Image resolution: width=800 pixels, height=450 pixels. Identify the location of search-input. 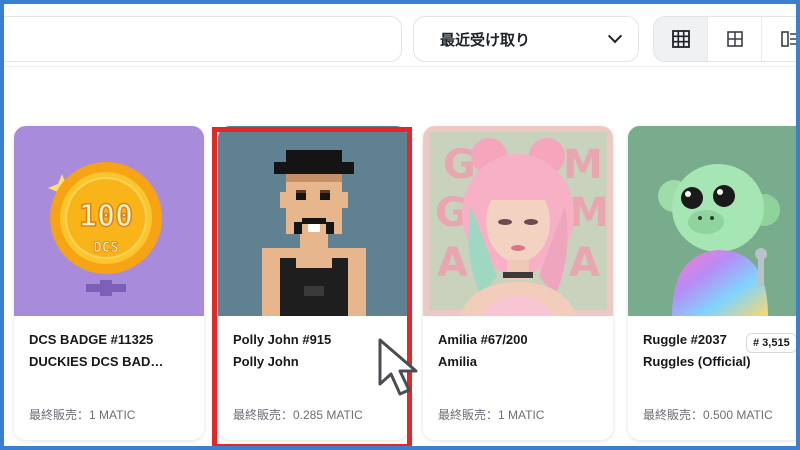
(203, 39).